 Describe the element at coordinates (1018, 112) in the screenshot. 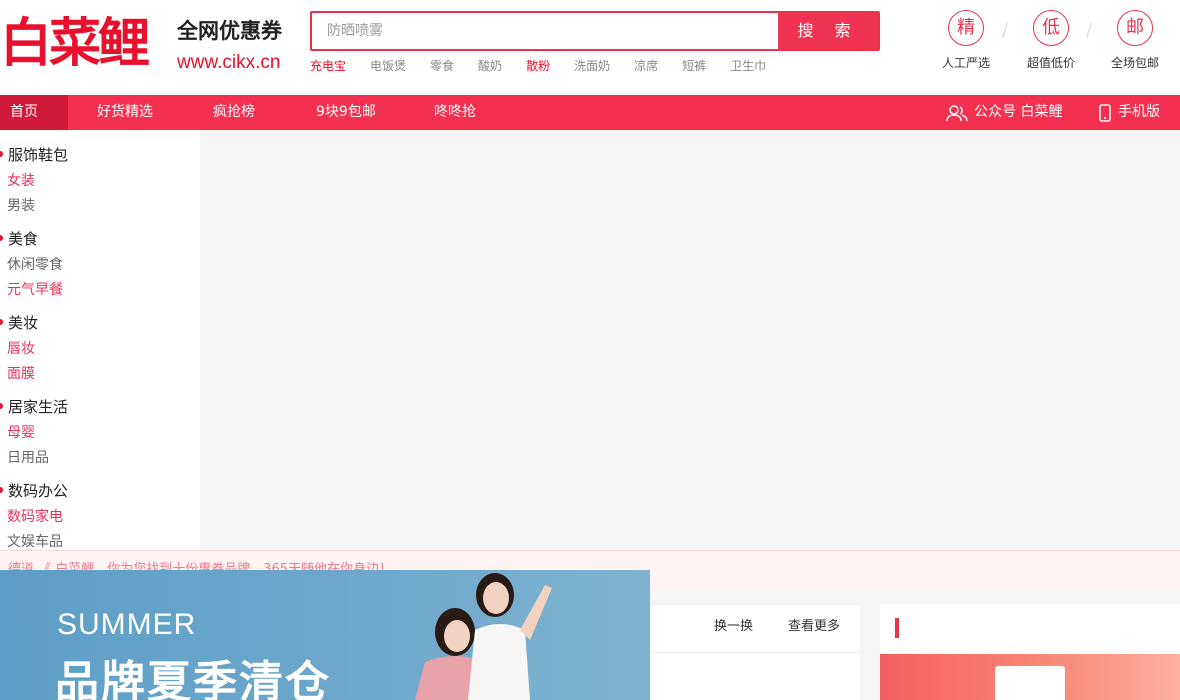

I see `wechat-label: 公众号 白菜鲤` at that location.